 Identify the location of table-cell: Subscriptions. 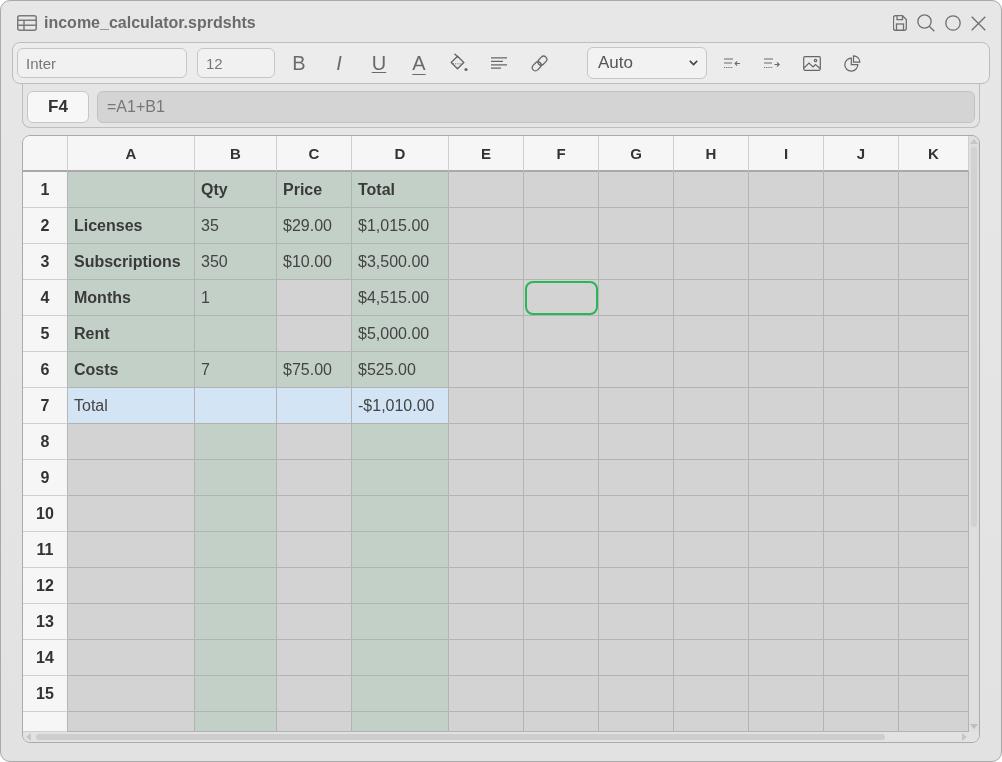
(131, 262).